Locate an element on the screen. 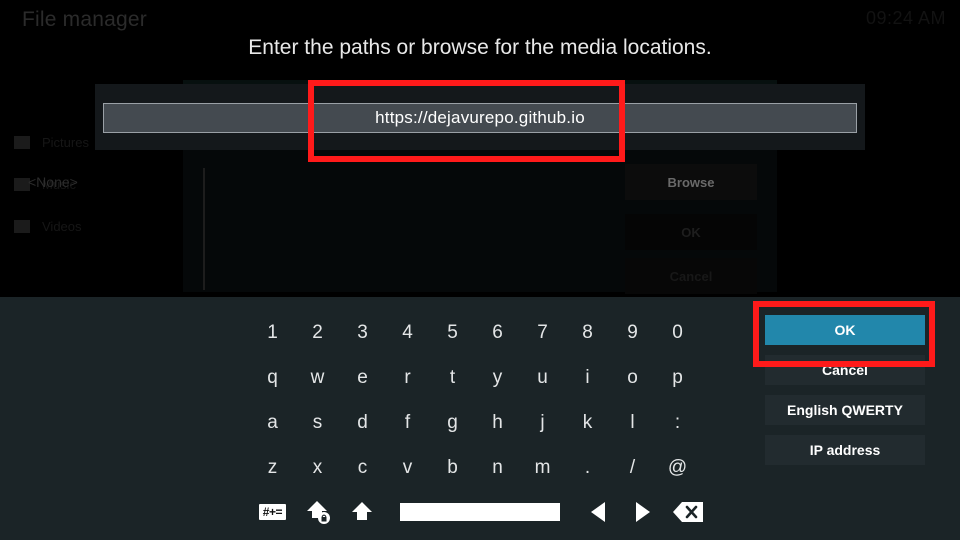 This screenshot has height=540, width=960. key-t: t is located at coordinates (452, 377).